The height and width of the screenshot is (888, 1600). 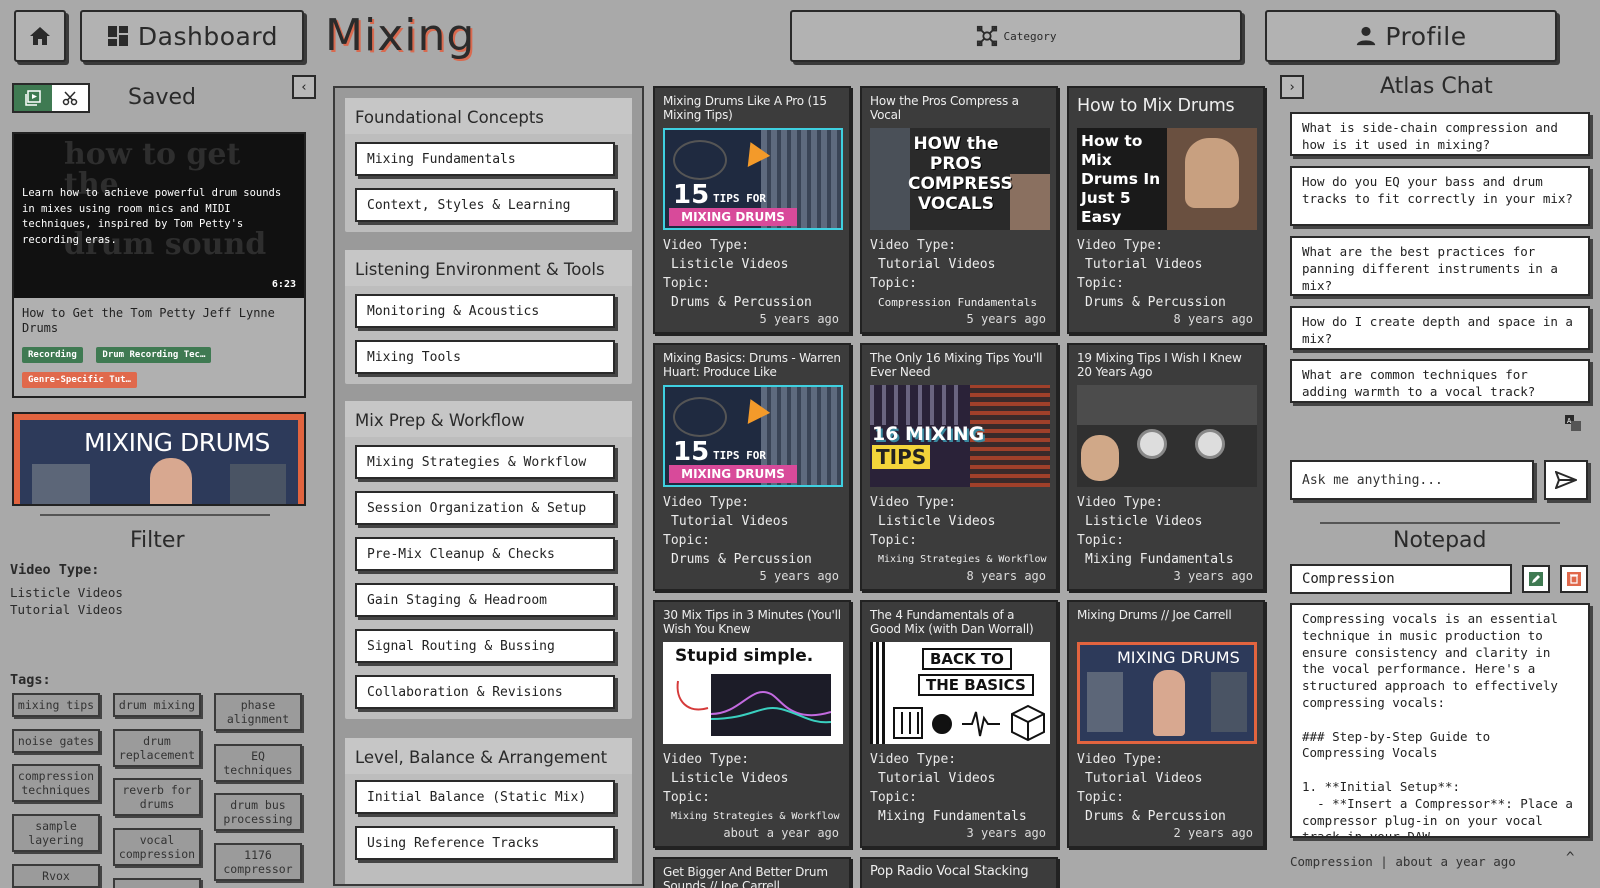 I want to click on topic-button: Mixing Strategies & Workflow, so click(x=485, y=462).